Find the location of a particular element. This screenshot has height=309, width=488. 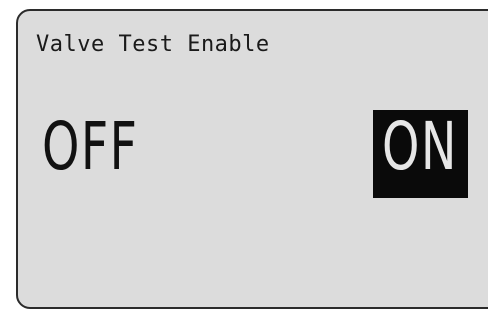

setting-title: Valve Test Enable is located at coordinates (153, 44).